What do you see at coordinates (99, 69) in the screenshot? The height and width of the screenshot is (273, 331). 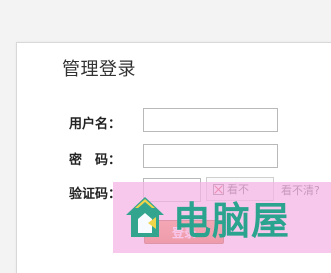 I see `page-title: 管理登录` at bounding box center [99, 69].